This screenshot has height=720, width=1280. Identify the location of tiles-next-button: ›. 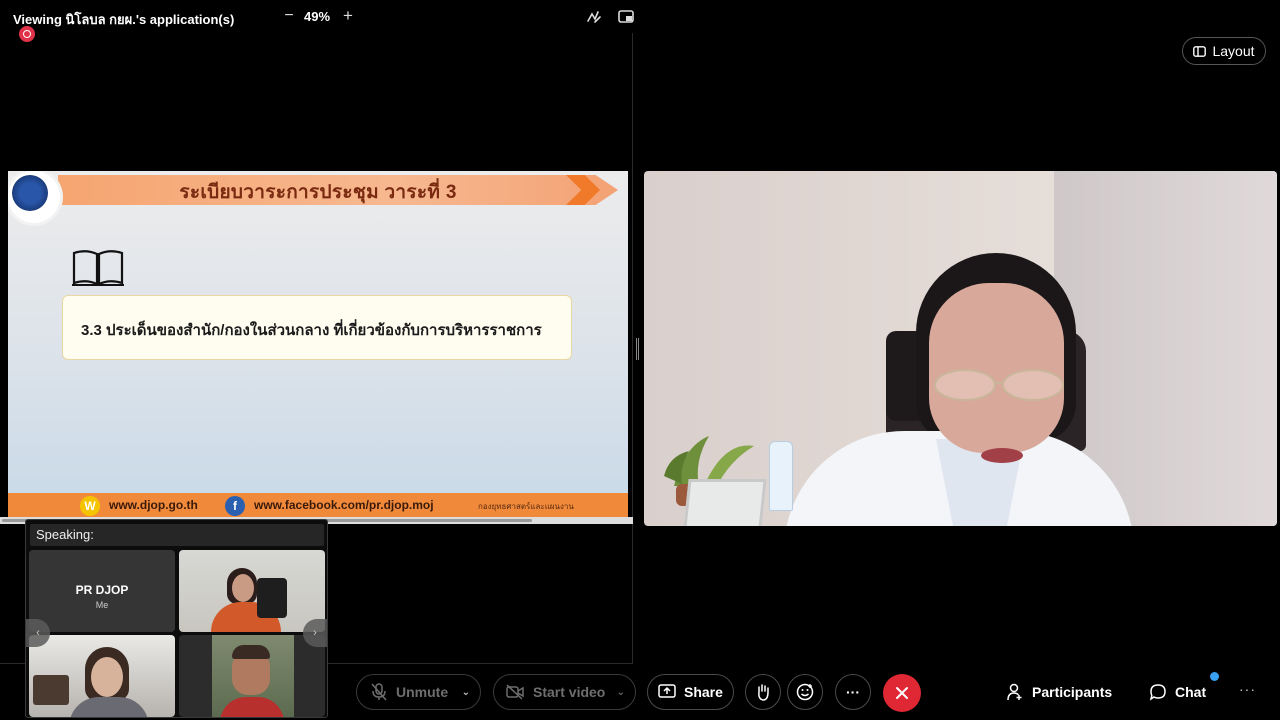
(315, 633).